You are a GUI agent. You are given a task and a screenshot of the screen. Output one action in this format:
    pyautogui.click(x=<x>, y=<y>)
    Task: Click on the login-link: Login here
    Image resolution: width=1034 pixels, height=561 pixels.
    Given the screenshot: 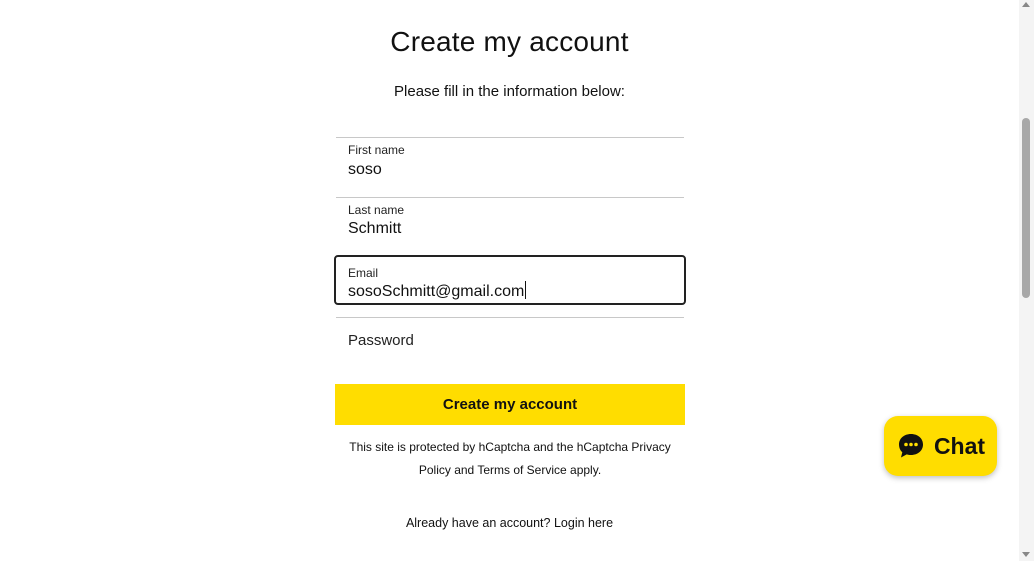 What is the action you would take?
    pyautogui.click(x=583, y=523)
    